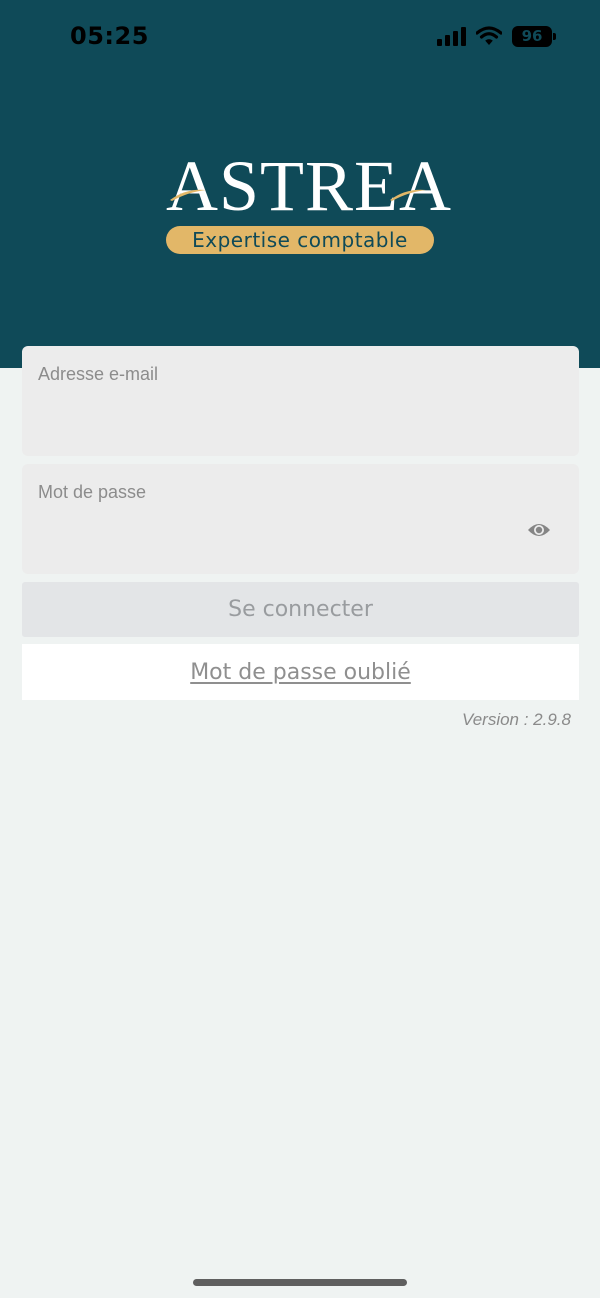  Describe the element at coordinates (188, 195) in the screenshot. I see `logo-swash-left-icon` at that location.